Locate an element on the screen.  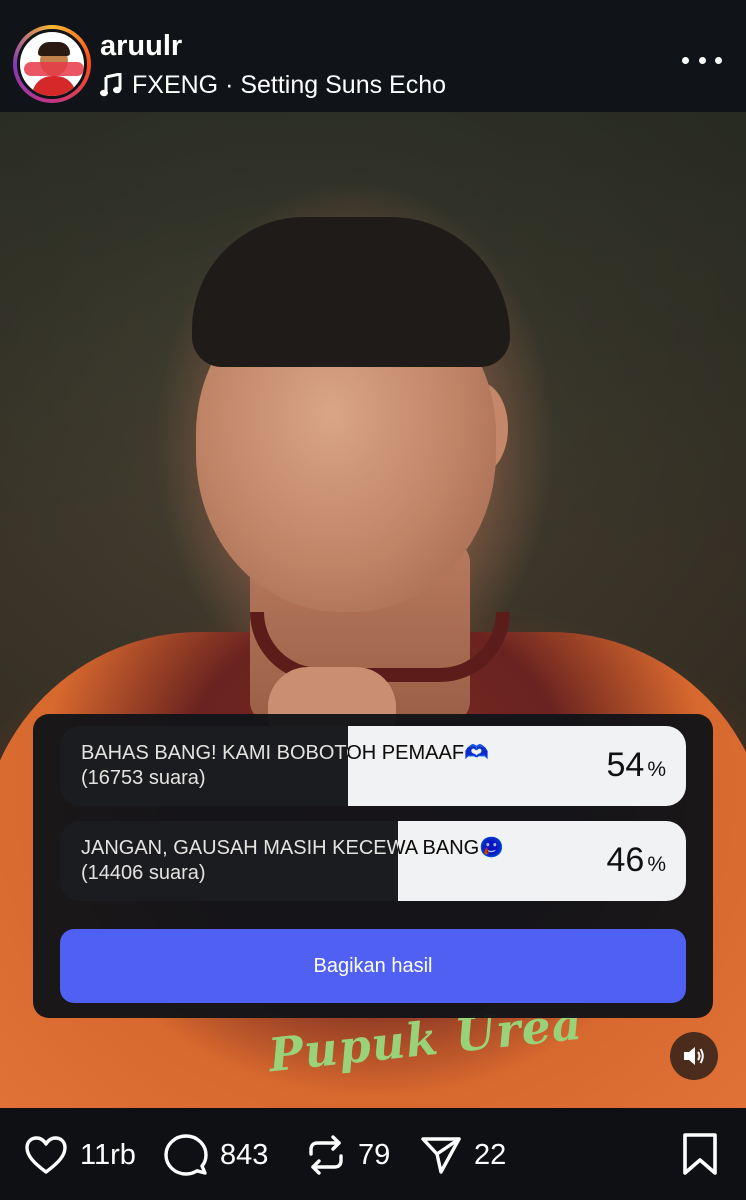
poll-option-2-votes: (14406 suara) is located at coordinates (143, 873).